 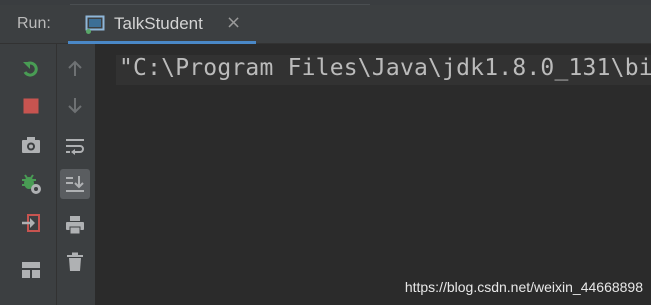 I want to click on exit-button, so click(x=31, y=223).